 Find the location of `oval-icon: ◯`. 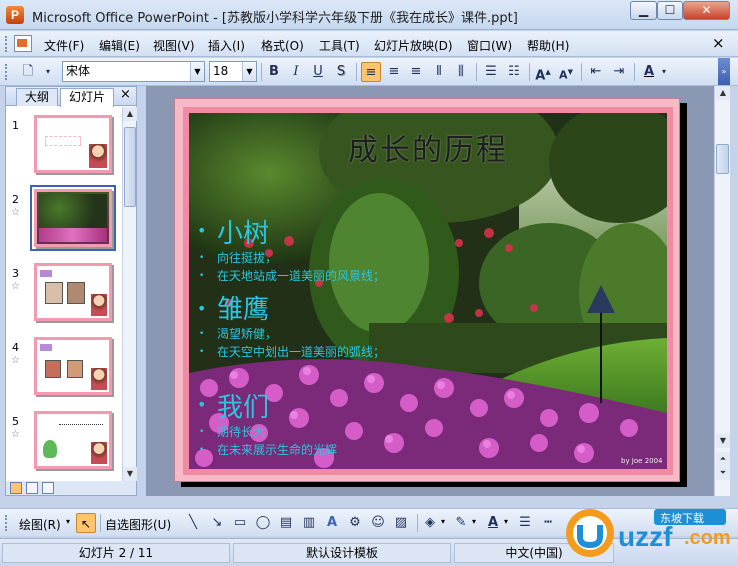

oval-icon: ◯ is located at coordinates (263, 523).